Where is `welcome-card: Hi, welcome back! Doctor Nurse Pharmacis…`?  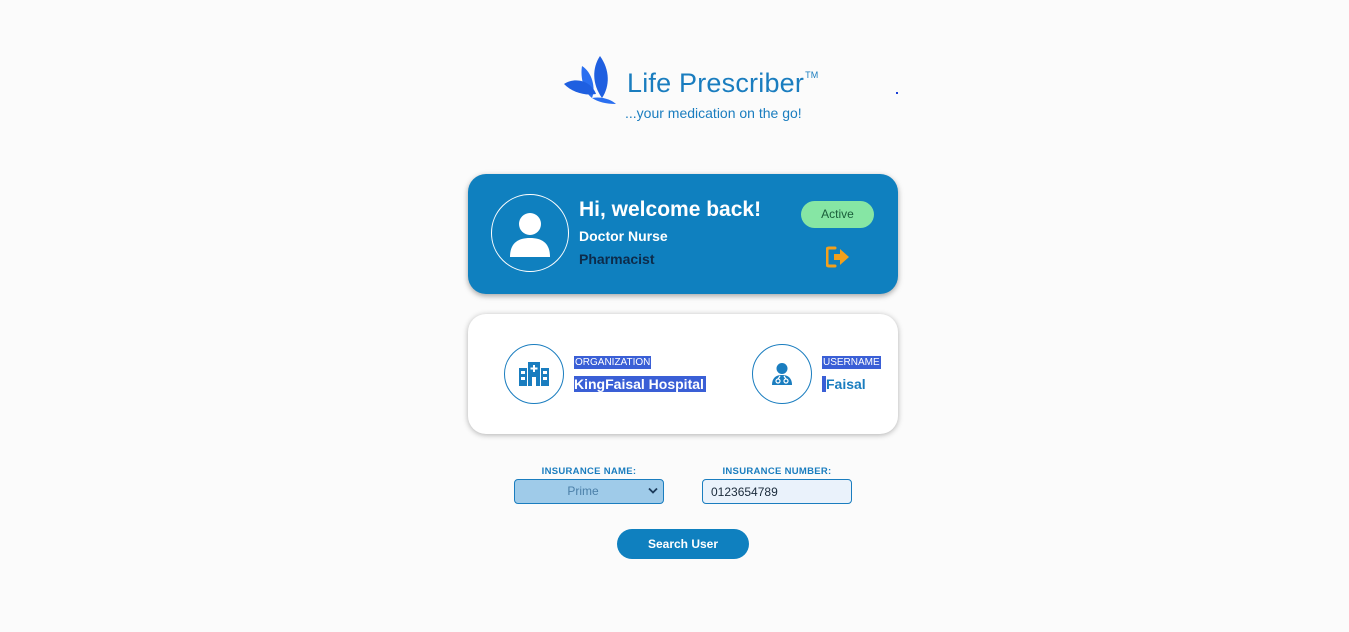 welcome-card: Hi, welcome back! Doctor Nurse Pharmacis… is located at coordinates (683, 234).